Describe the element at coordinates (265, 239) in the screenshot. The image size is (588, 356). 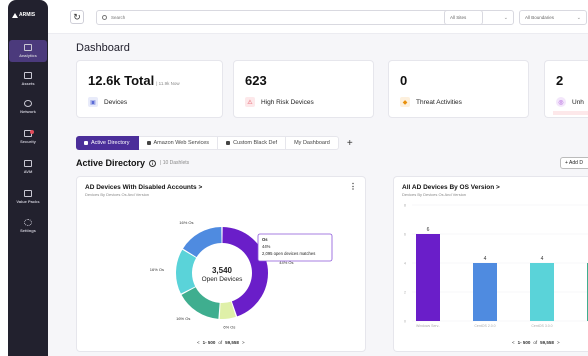
I see `tooltip-text: Os` at that location.